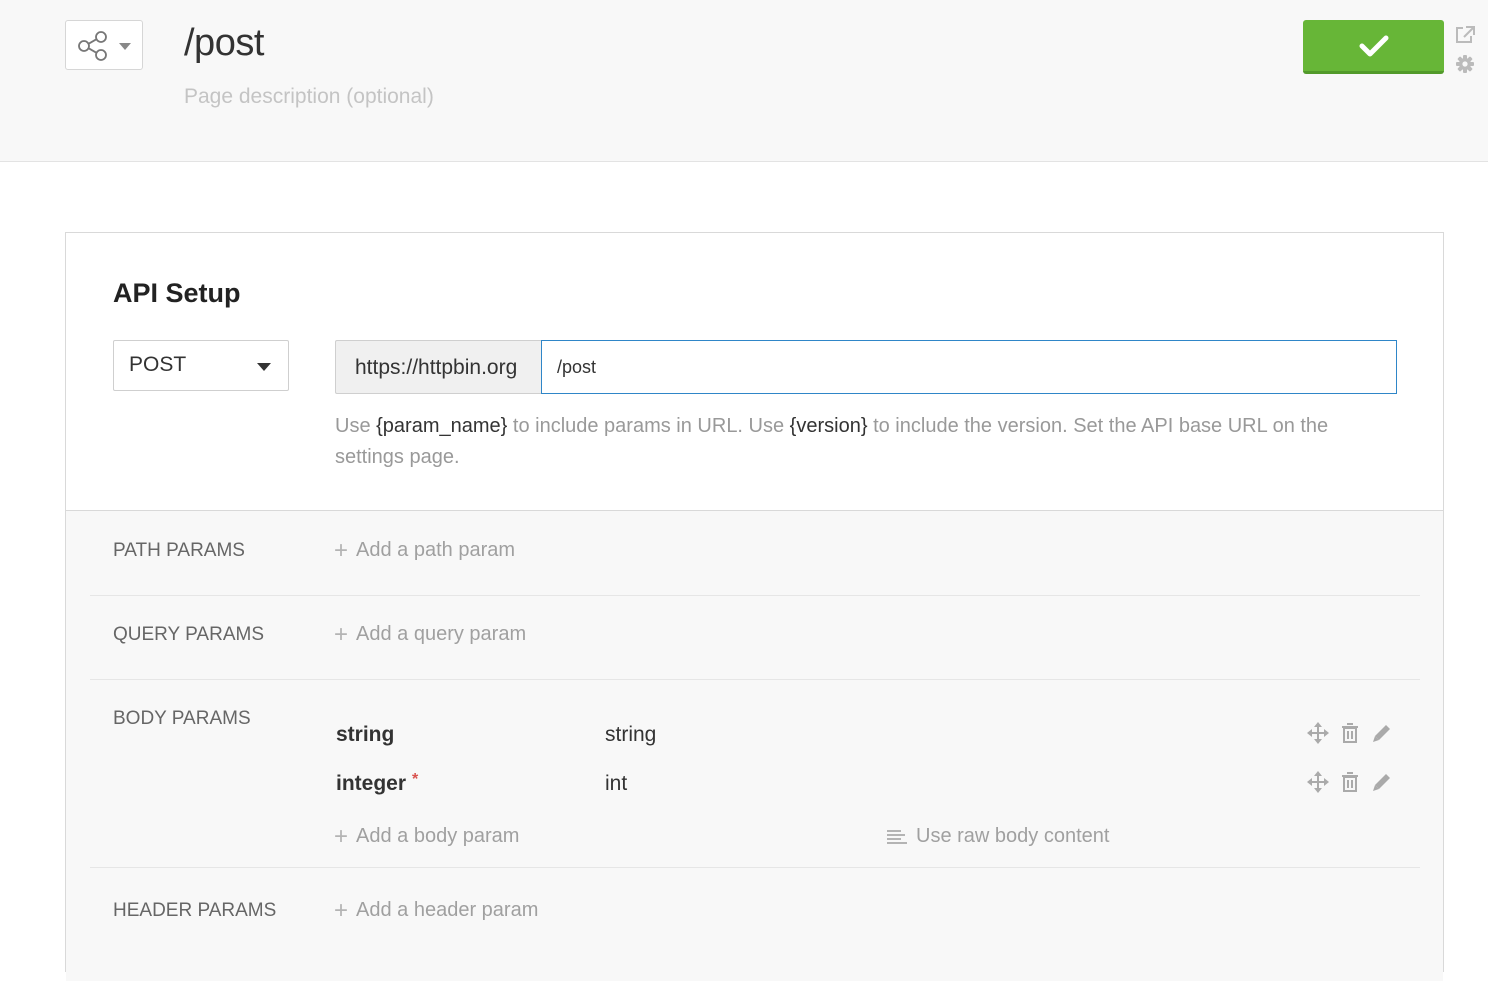 The width and height of the screenshot is (1488, 981). Describe the element at coordinates (201, 365) in the screenshot. I see `method-select: POST` at that location.